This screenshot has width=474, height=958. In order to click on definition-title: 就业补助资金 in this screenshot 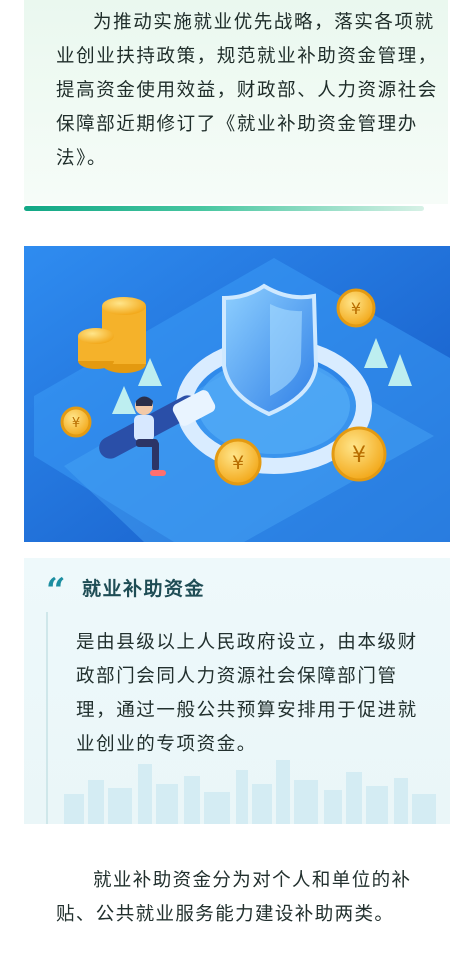, I will do `click(144, 589)`.